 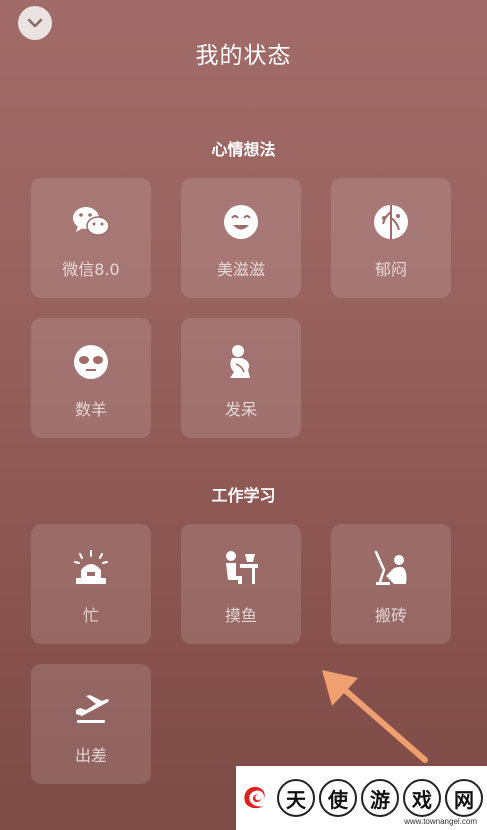 I want to click on status-tile-moving-bricks: 搬砖, so click(x=391, y=584).